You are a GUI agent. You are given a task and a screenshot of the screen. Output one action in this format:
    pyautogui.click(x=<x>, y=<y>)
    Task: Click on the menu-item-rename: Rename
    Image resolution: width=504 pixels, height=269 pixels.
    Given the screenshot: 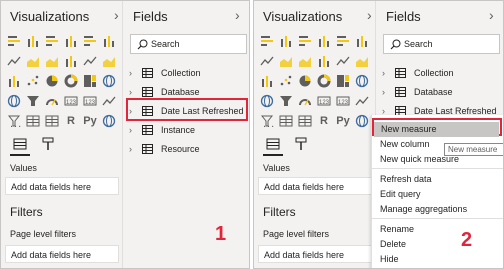 What is the action you would take?
    pyautogui.click(x=437, y=229)
    